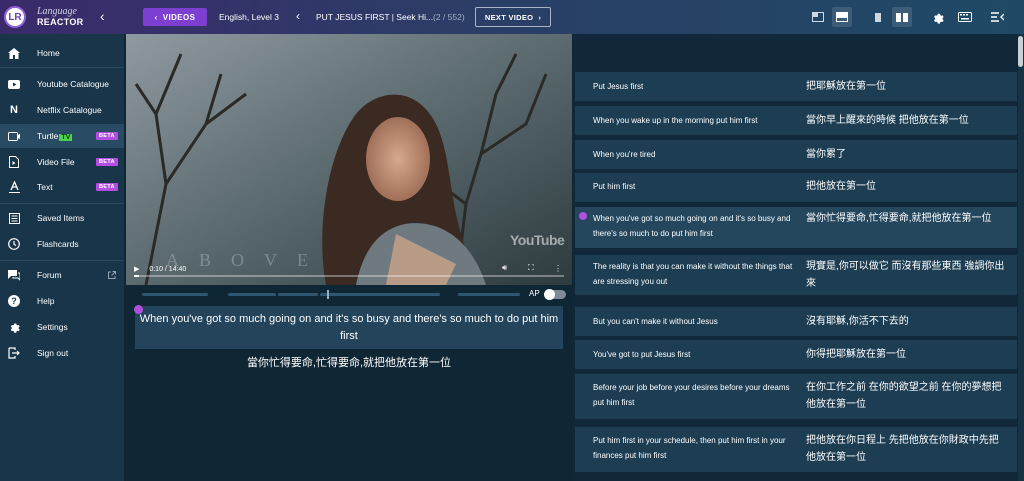 This screenshot has width=1024, height=481. I want to click on videos-button: ‹ VIDEOS, so click(175, 17).